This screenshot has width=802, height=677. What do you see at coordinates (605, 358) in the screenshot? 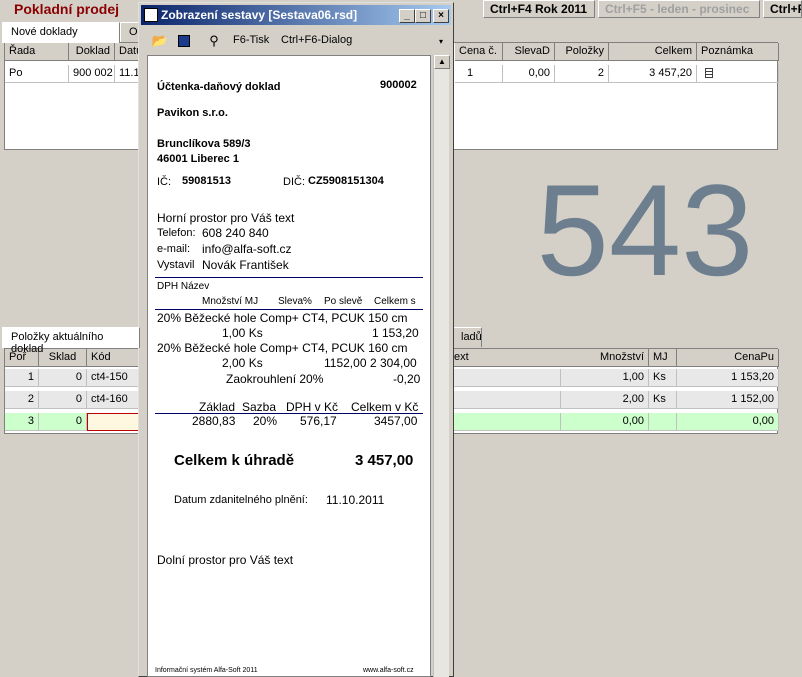
I see `col-mnozstvi: Množství` at bounding box center [605, 358].